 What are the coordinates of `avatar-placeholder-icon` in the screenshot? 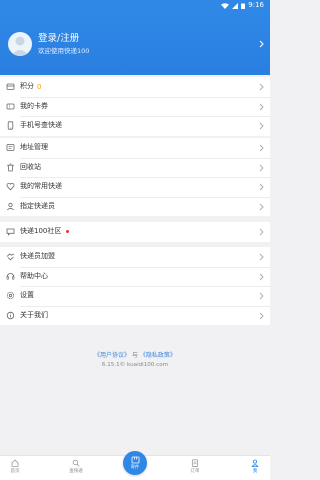 It's located at (20, 46).